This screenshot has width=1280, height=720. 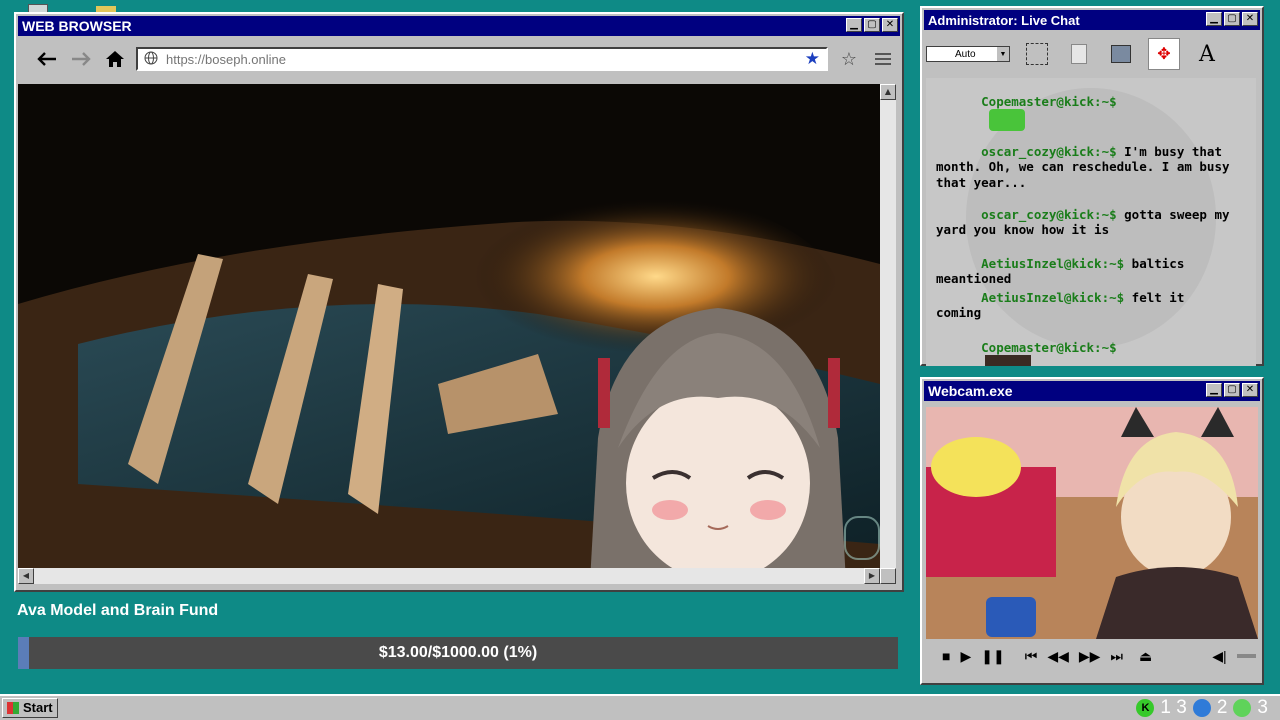 I want to click on webcam-window: Webcam.exe ▁ ▢ ✕ ■ ▶ ❚❚ ⏮ ◀◀ ▶▶ ⏭ ⏏ ◀|, so click(x=1092, y=531).